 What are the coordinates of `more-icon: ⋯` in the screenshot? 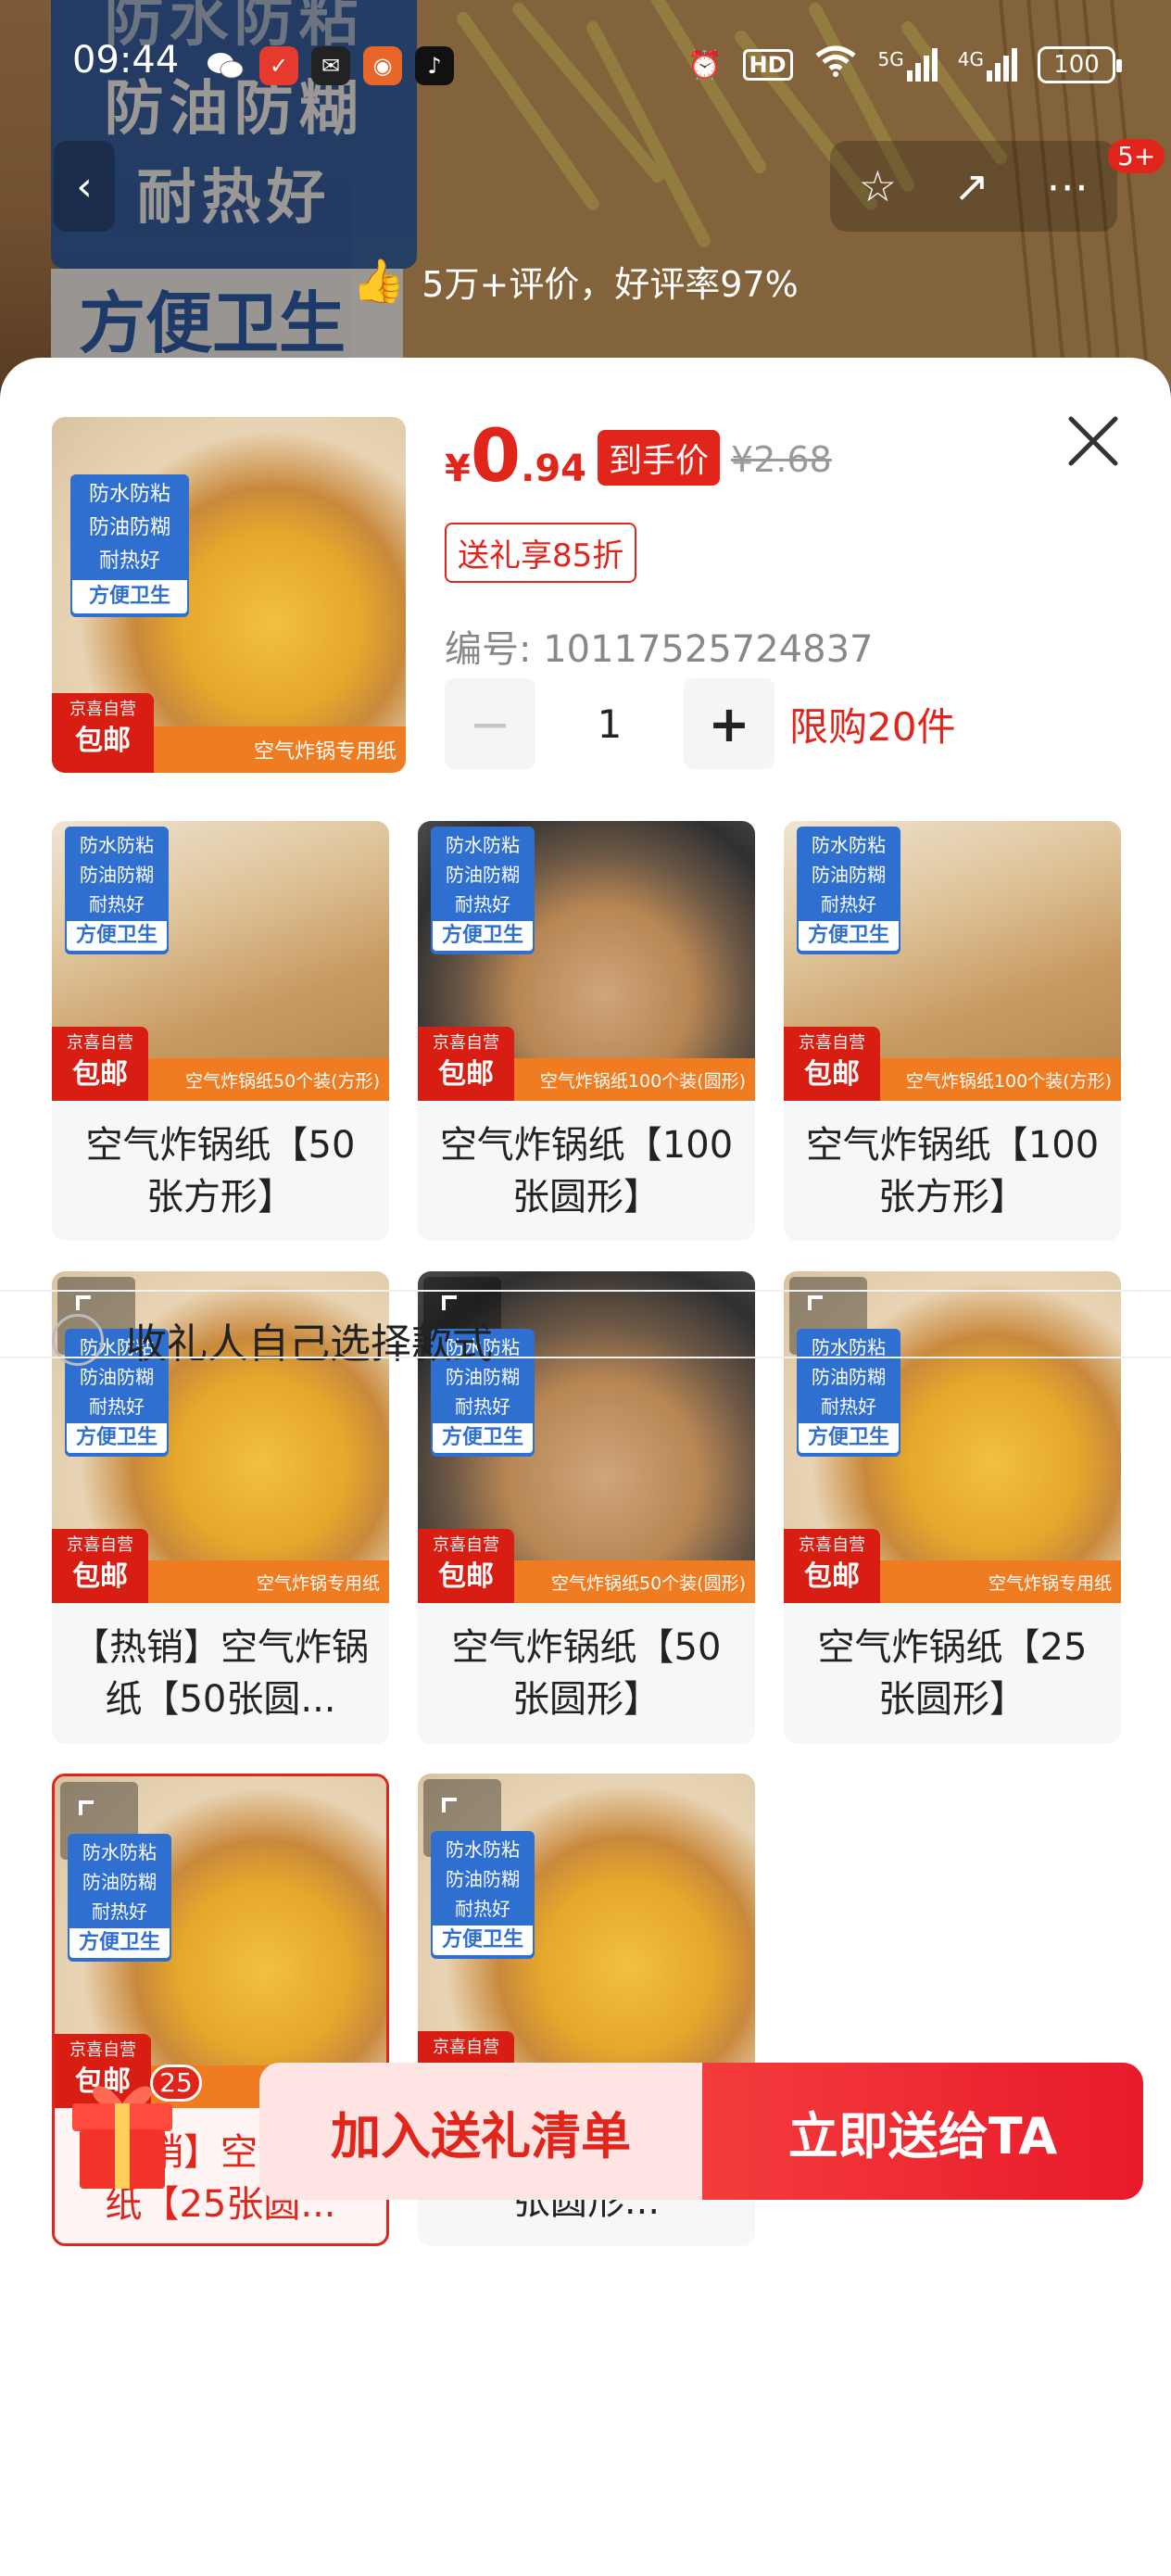 It's located at (1067, 186).